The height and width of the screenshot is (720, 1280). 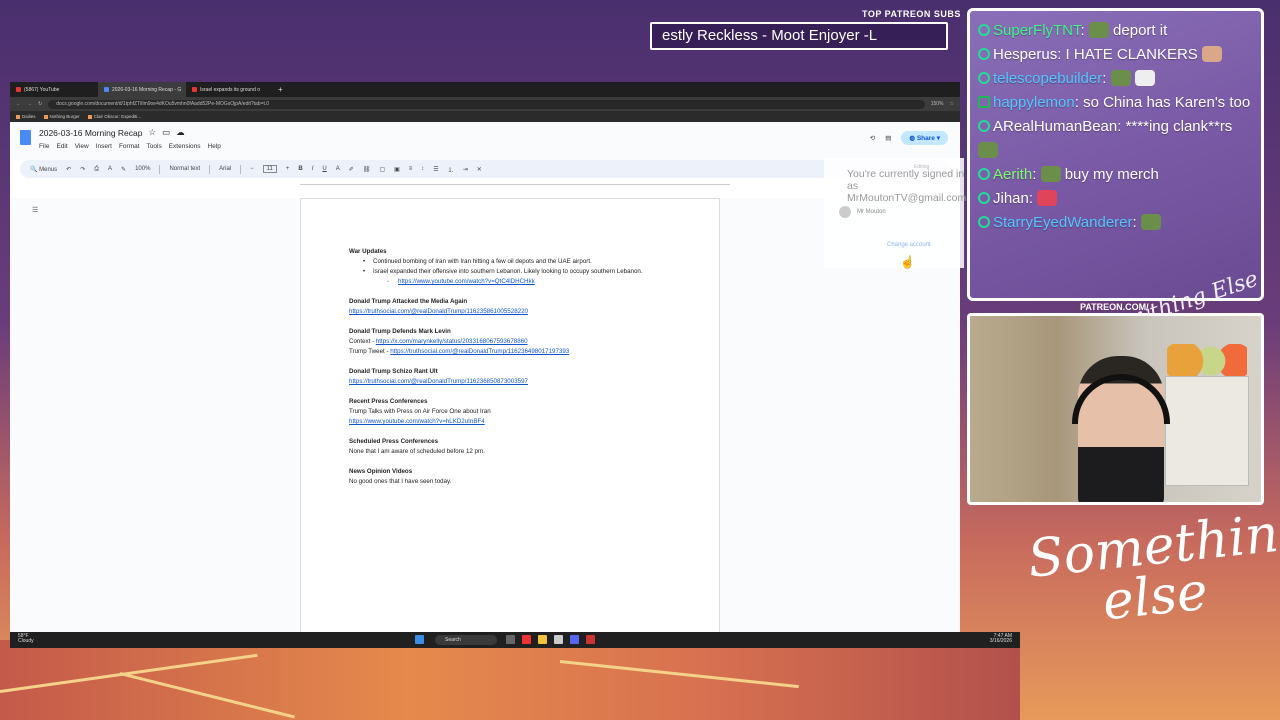 What do you see at coordinates (18, 104) in the screenshot?
I see `back-icon: ←` at bounding box center [18, 104].